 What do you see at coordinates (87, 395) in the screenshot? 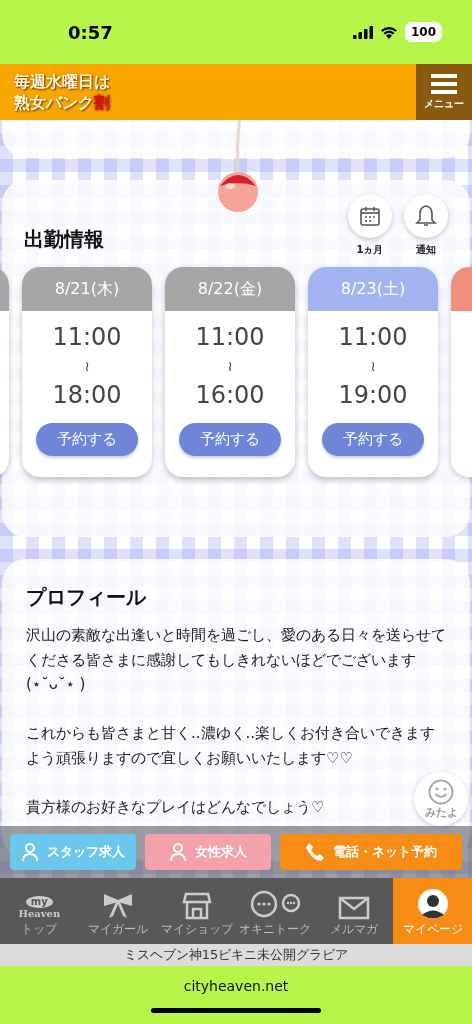
I see `end-time: 18:00` at bounding box center [87, 395].